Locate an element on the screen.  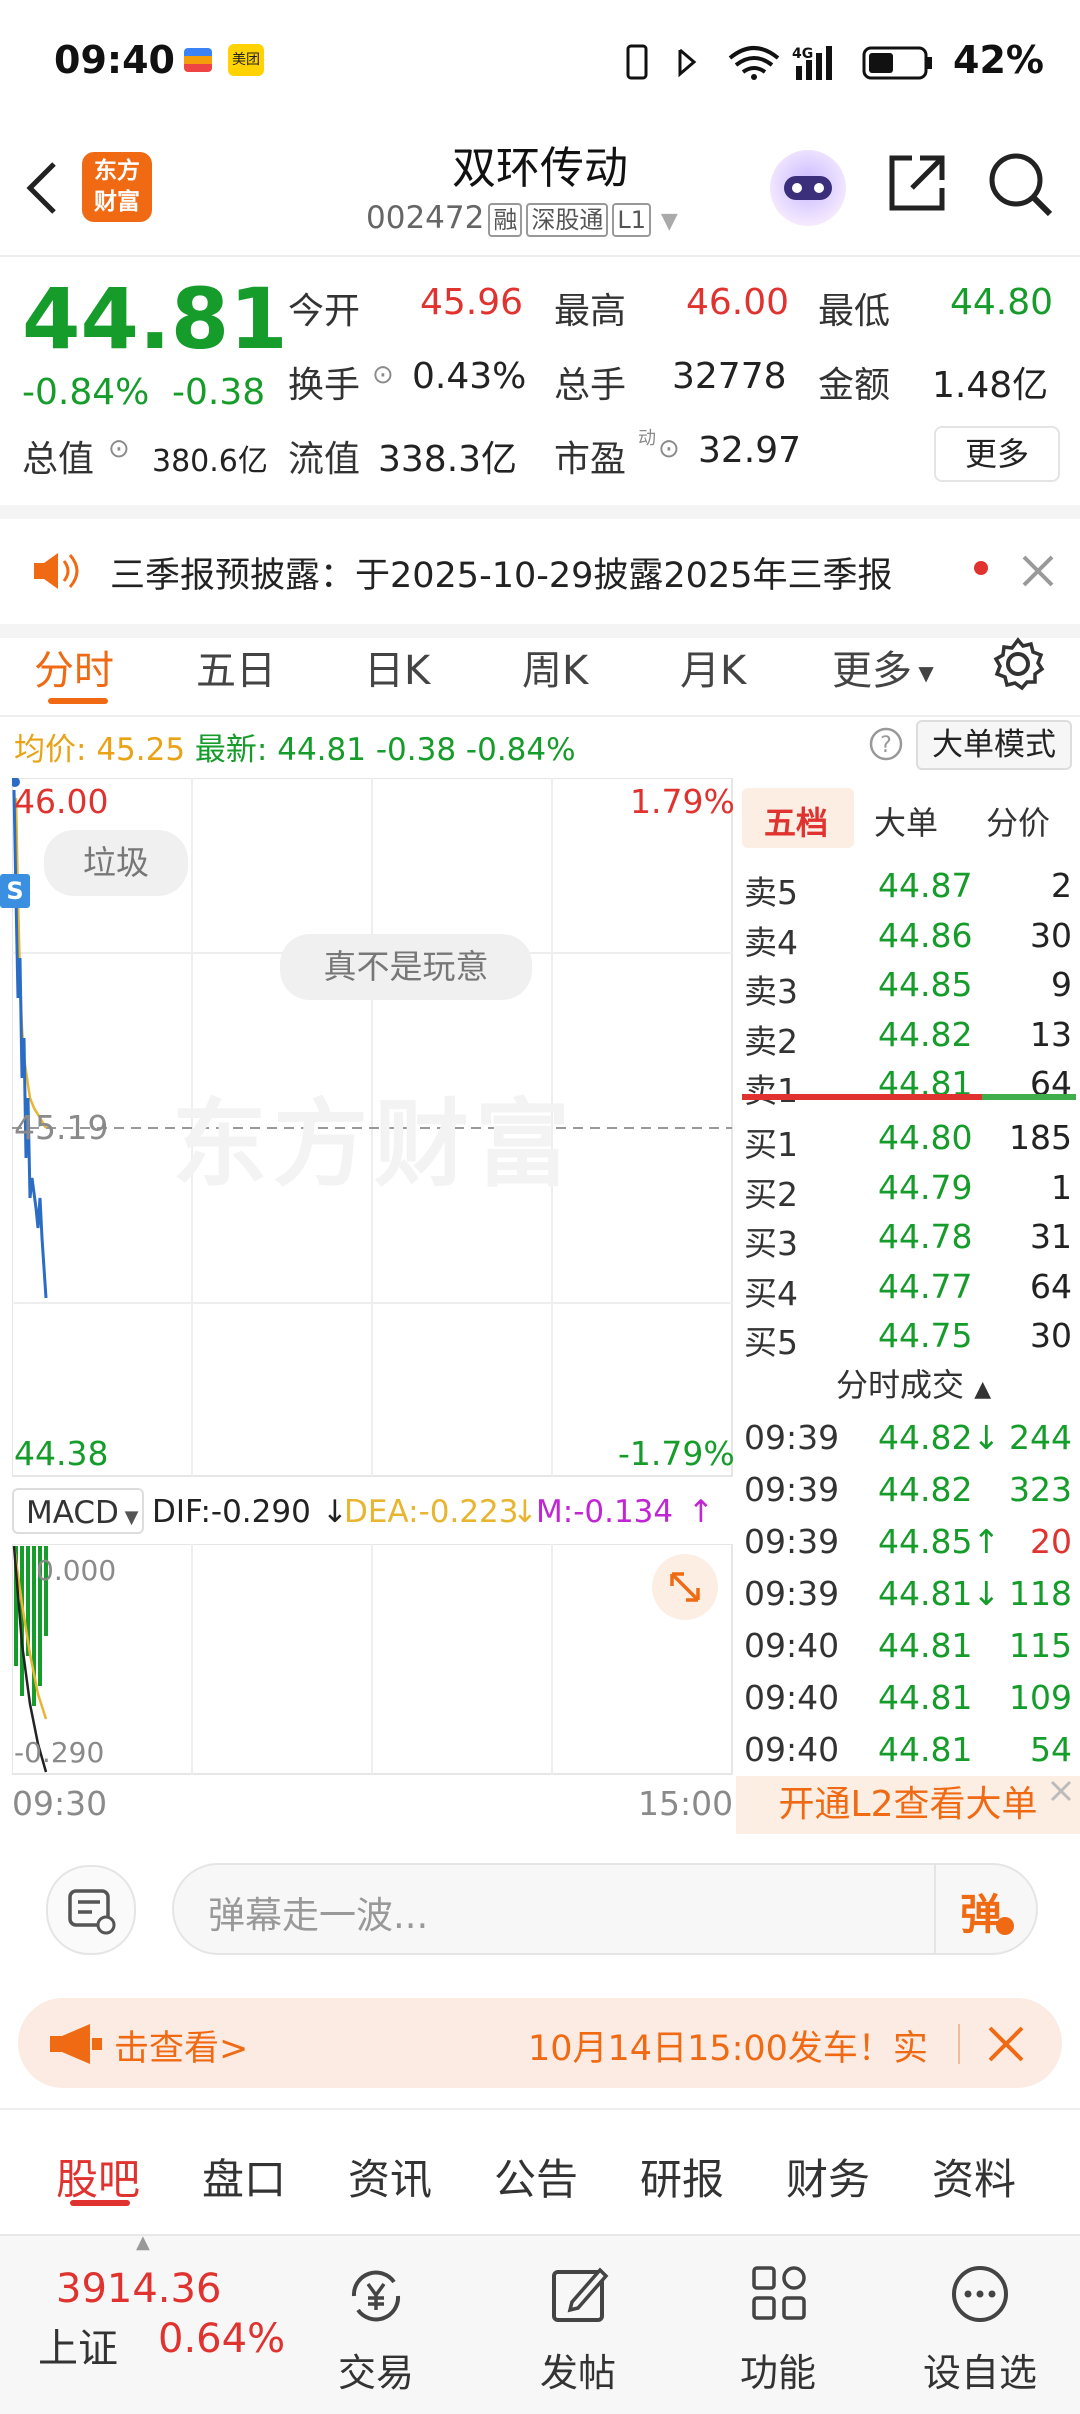
tab-weekly-k: 周K is located at coordinates (555, 667).